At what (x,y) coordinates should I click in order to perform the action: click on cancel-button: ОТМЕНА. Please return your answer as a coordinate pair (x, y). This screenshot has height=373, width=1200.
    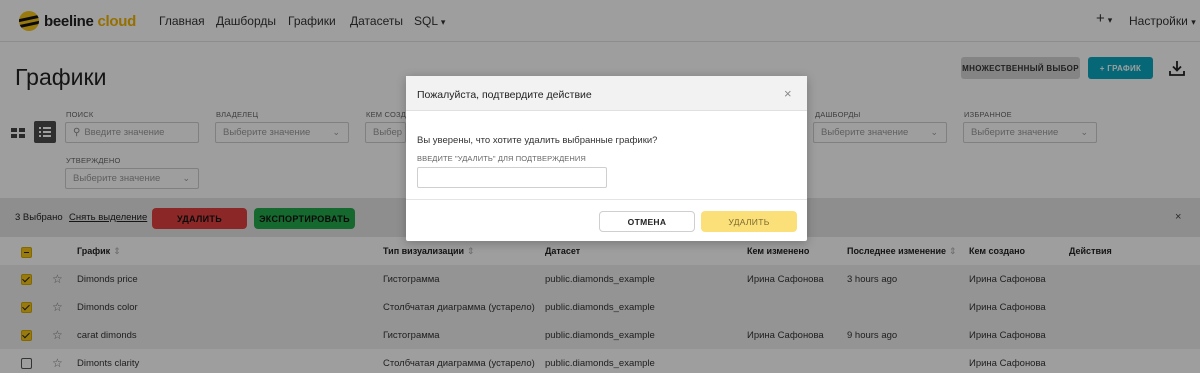
    Looking at the image, I should click on (647, 221).